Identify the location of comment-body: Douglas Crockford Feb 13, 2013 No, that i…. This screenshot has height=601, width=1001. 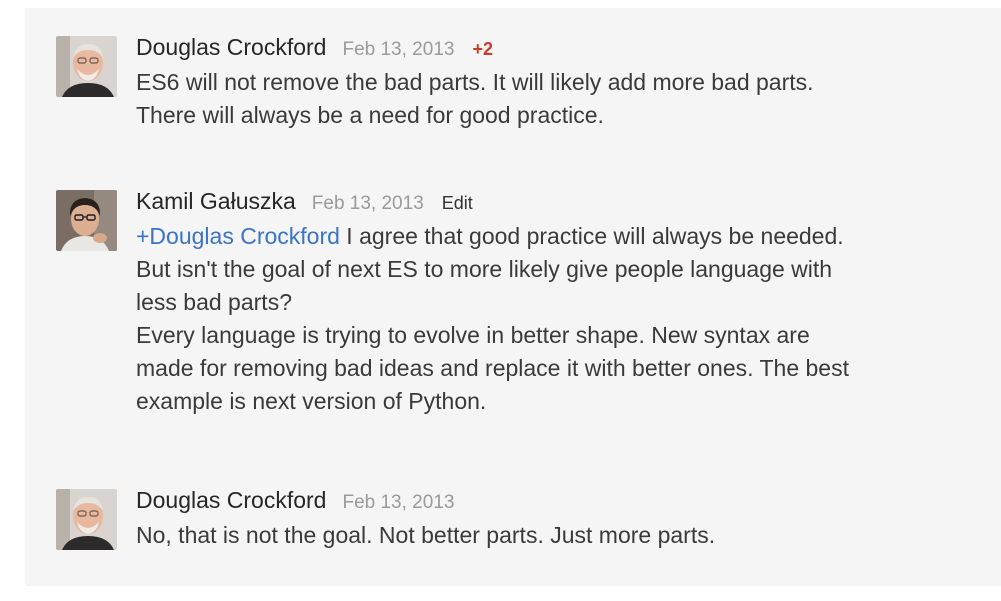
(554, 518).